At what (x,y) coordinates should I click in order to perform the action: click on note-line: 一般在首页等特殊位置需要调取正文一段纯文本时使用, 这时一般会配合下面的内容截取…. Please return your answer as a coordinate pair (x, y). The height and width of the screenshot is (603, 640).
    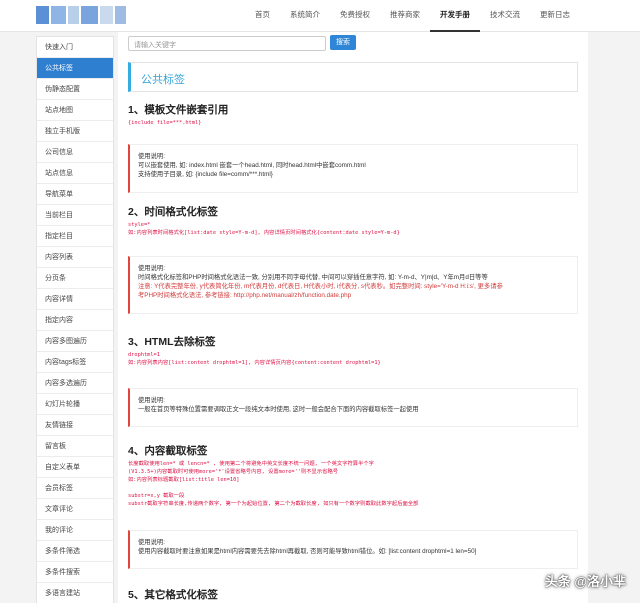
    Looking at the image, I should click on (278, 409).